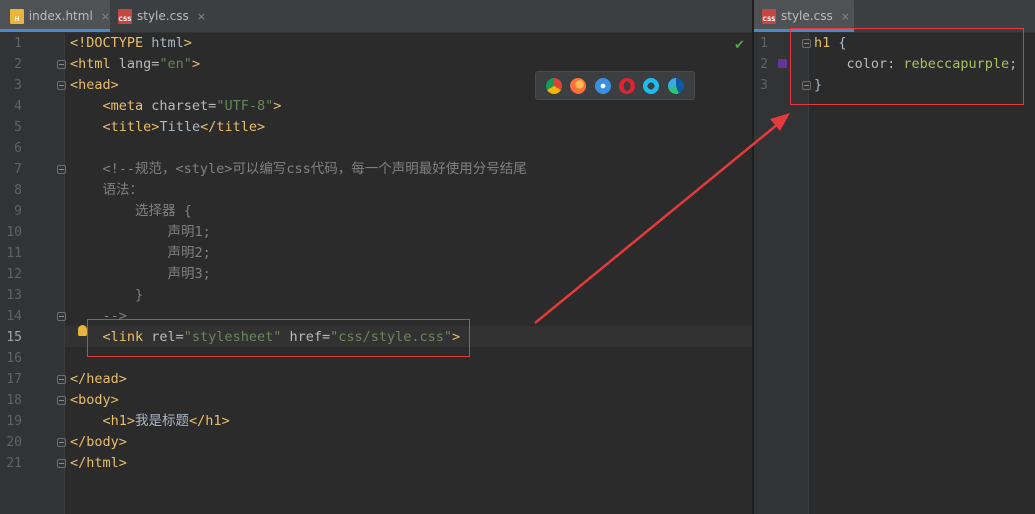 The width and height of the screenshot is (1035, 514). Describe the element at coordinates (662, 218) in the screenshot. I see `annotation-arrow` at that location.